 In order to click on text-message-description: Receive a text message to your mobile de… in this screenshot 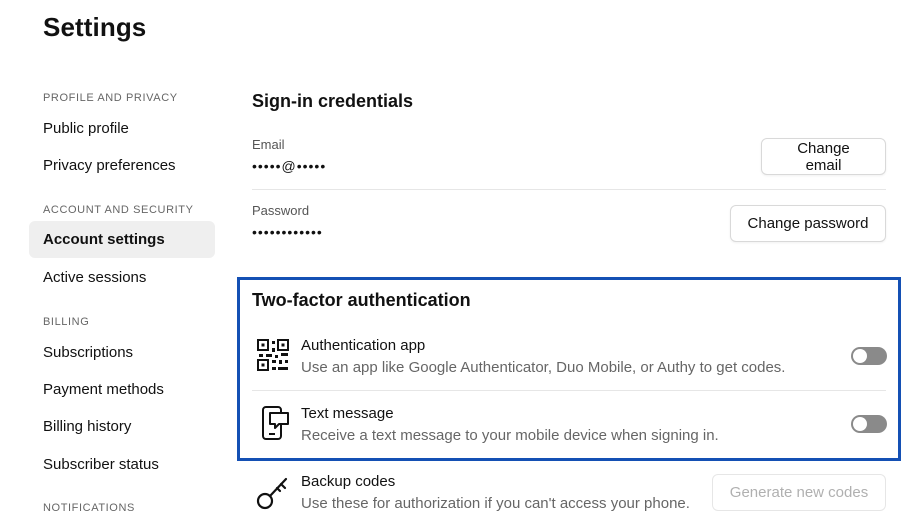, I will do `click(510, 435)`.